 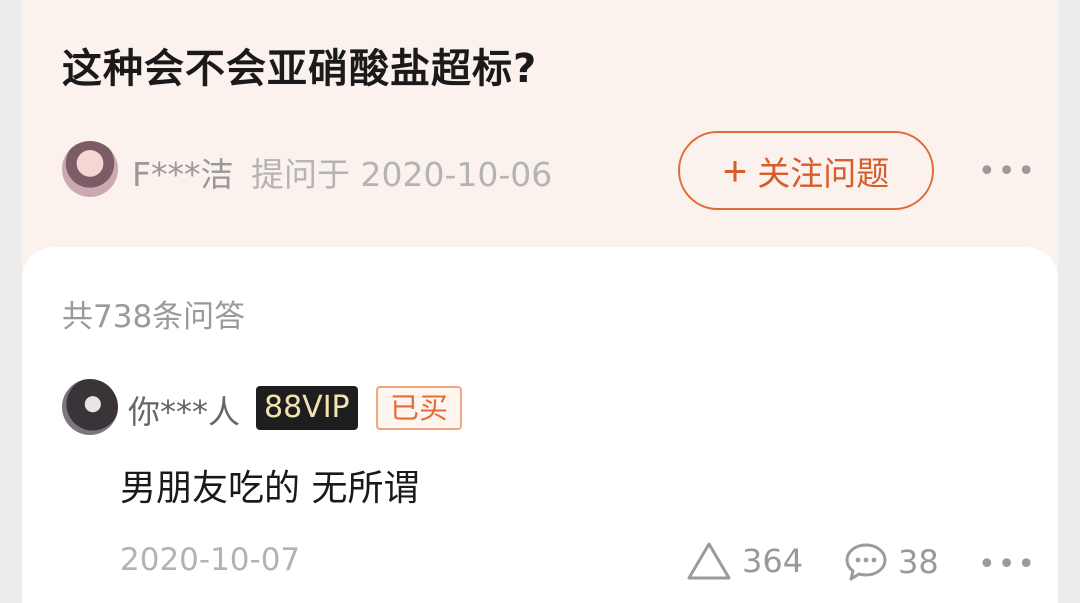 I want to click on asker-name: F***洁, so click(x=182, y=172).